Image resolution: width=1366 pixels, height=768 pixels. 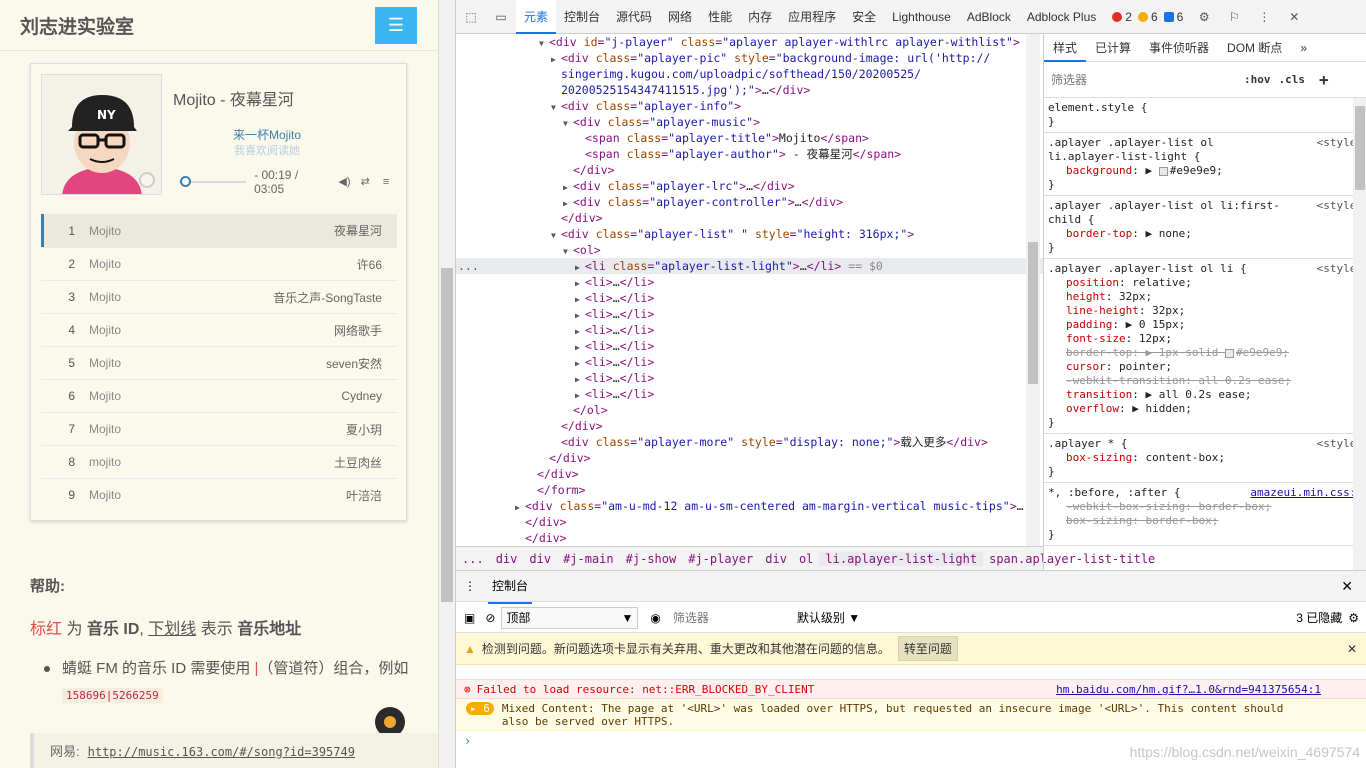 What do you see at coordinates (749, 122) in the screenshot?
I see `dom-node-line: ▼ <div class="aplayer-music">` at bounding box center [749, 122].